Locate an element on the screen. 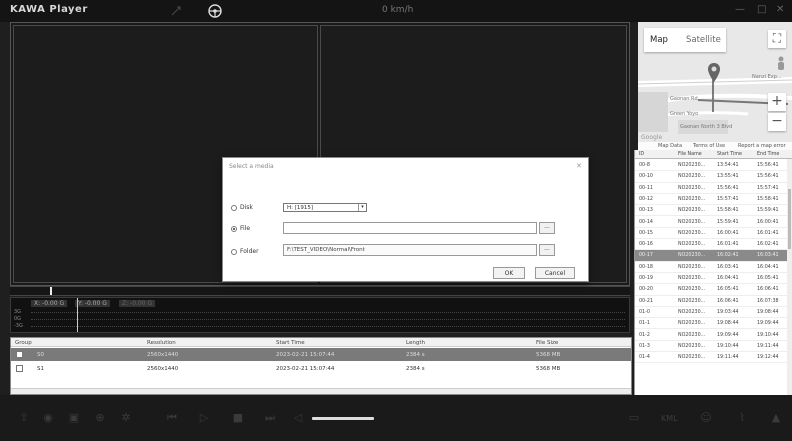 The width and height of the screenshot is (792, 441). list-cell-start: 16:02:41 is located at coordinates (728, 256).